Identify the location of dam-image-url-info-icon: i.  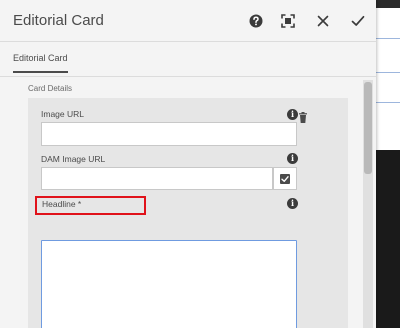
(292, 158).